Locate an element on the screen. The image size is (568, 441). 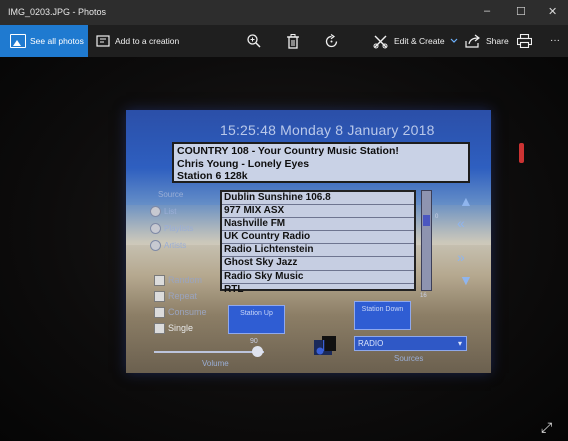
edit-create-label: Edit & Create is located at coordinates (419, 41).